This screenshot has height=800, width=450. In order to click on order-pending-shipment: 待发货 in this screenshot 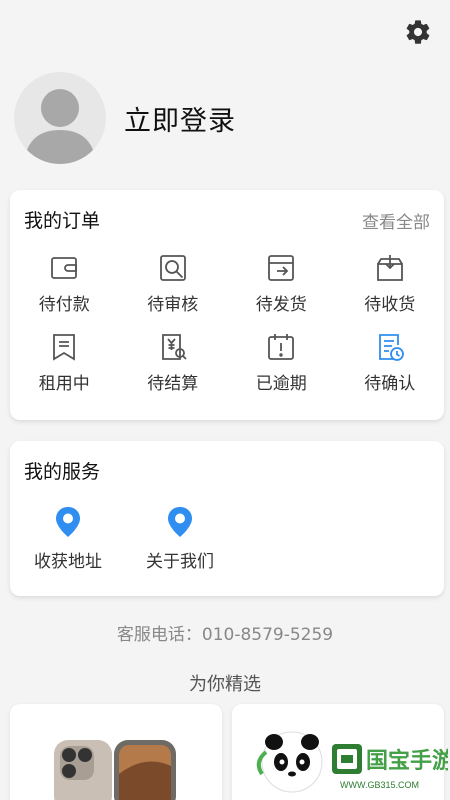, I will do `click(281, 283)`.